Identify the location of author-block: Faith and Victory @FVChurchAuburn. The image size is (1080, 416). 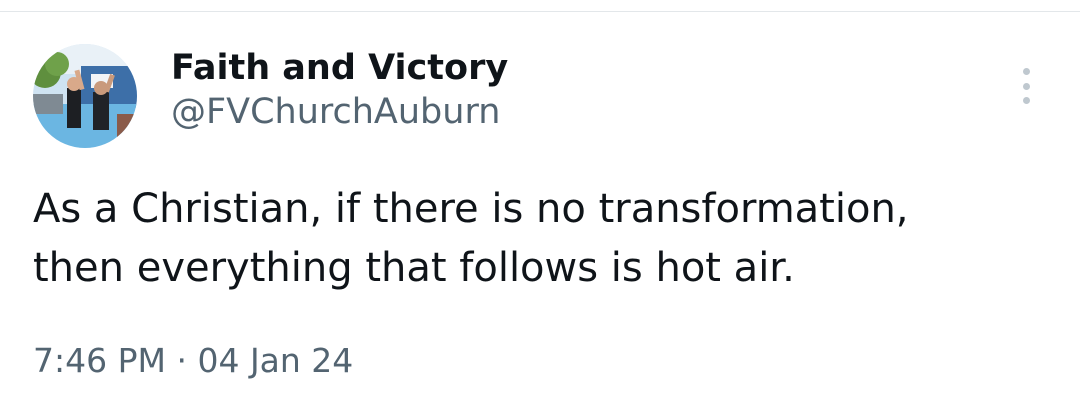
(339, 90).